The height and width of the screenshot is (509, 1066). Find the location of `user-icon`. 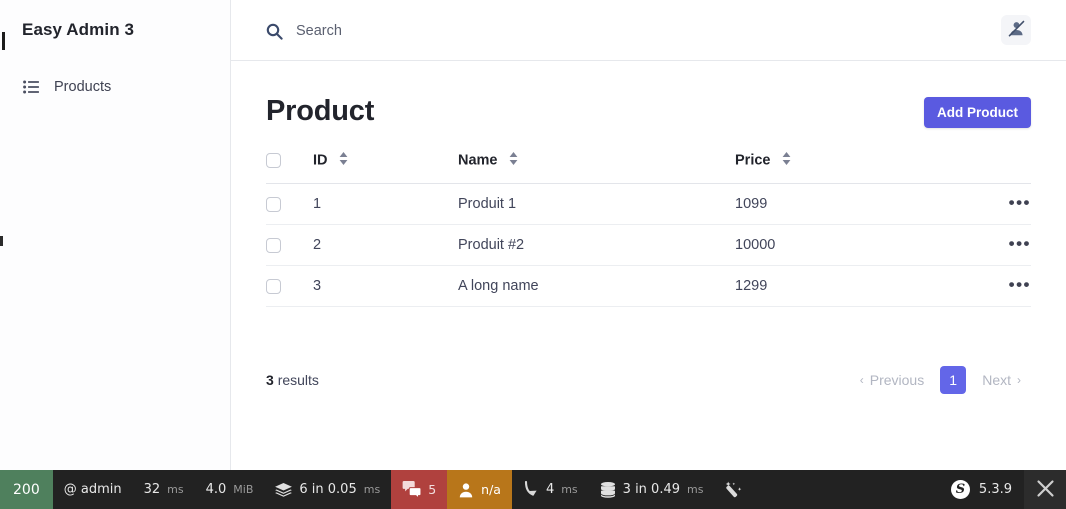

user-icon is located at coordinates (466, 490).